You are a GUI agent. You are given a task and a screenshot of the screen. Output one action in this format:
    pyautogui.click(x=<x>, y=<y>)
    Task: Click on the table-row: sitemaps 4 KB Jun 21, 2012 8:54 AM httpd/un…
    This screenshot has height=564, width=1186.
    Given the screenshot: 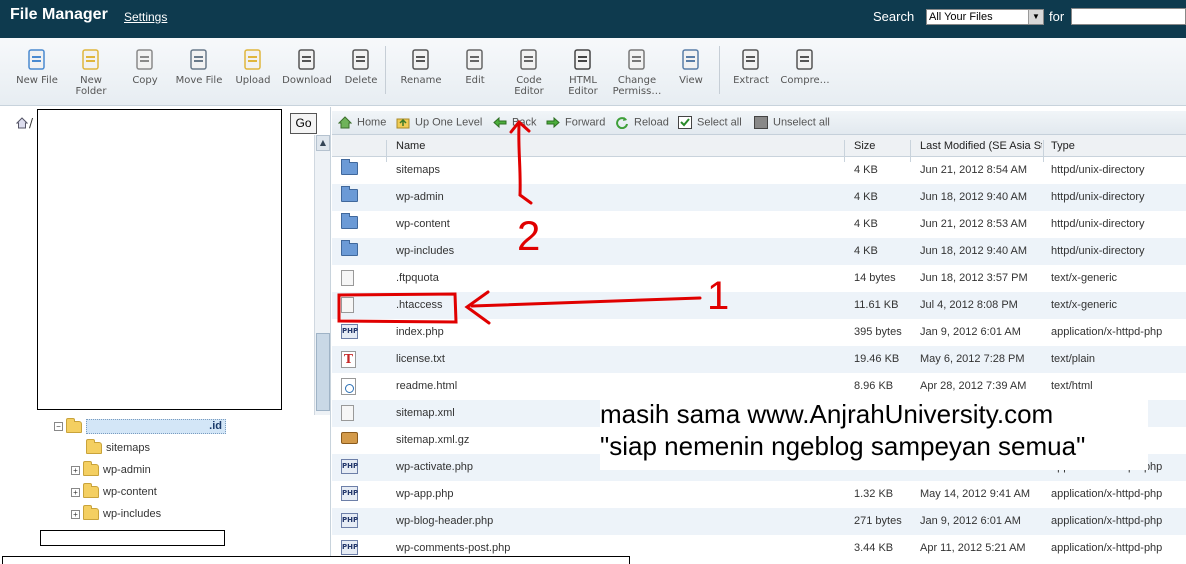 What is the action you would take?
    pyautogui.click(x=759, y=170)
    